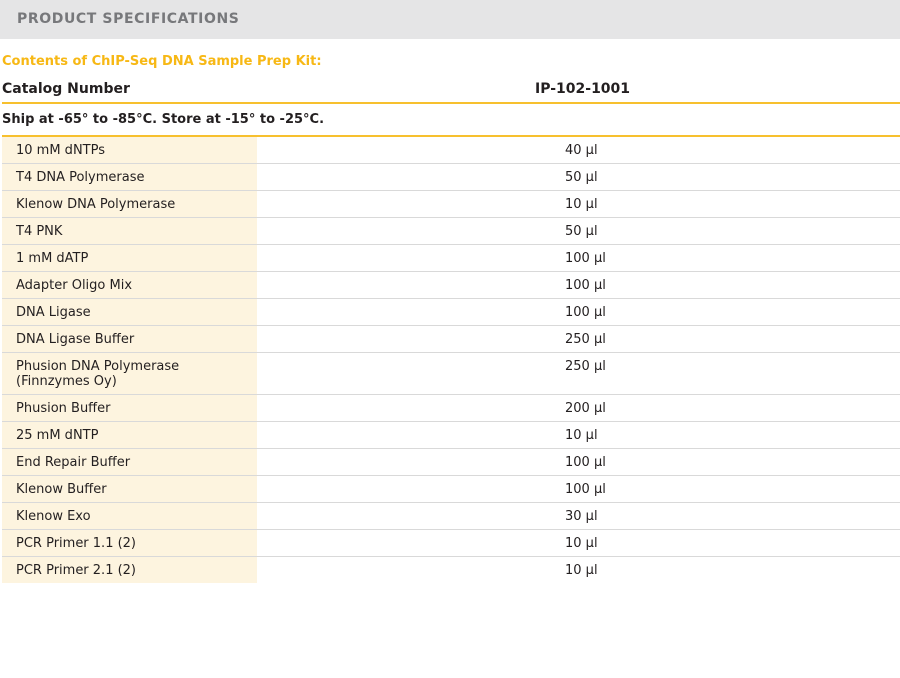 The width and height of the screenshot is (900, 678). I want to click on component-name: 10 mM dNTPs, so click(60, 150).